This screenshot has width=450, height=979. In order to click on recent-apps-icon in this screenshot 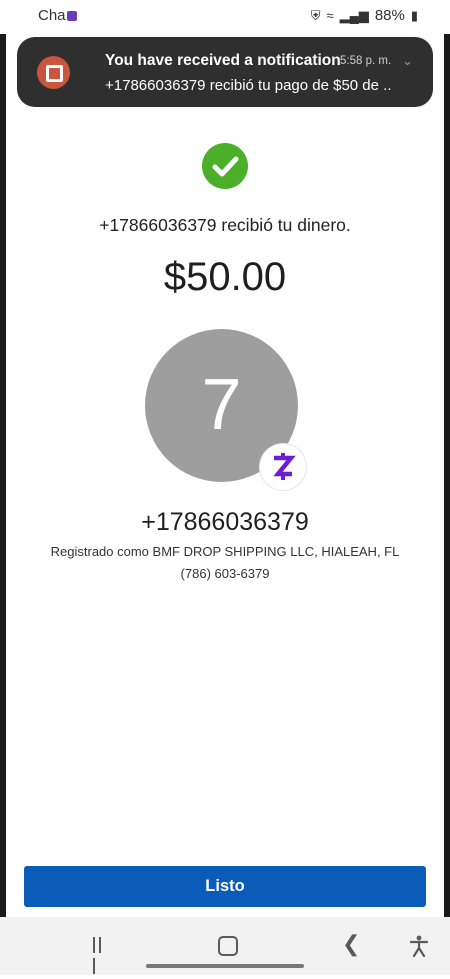, I will do `click(101, 955)`.